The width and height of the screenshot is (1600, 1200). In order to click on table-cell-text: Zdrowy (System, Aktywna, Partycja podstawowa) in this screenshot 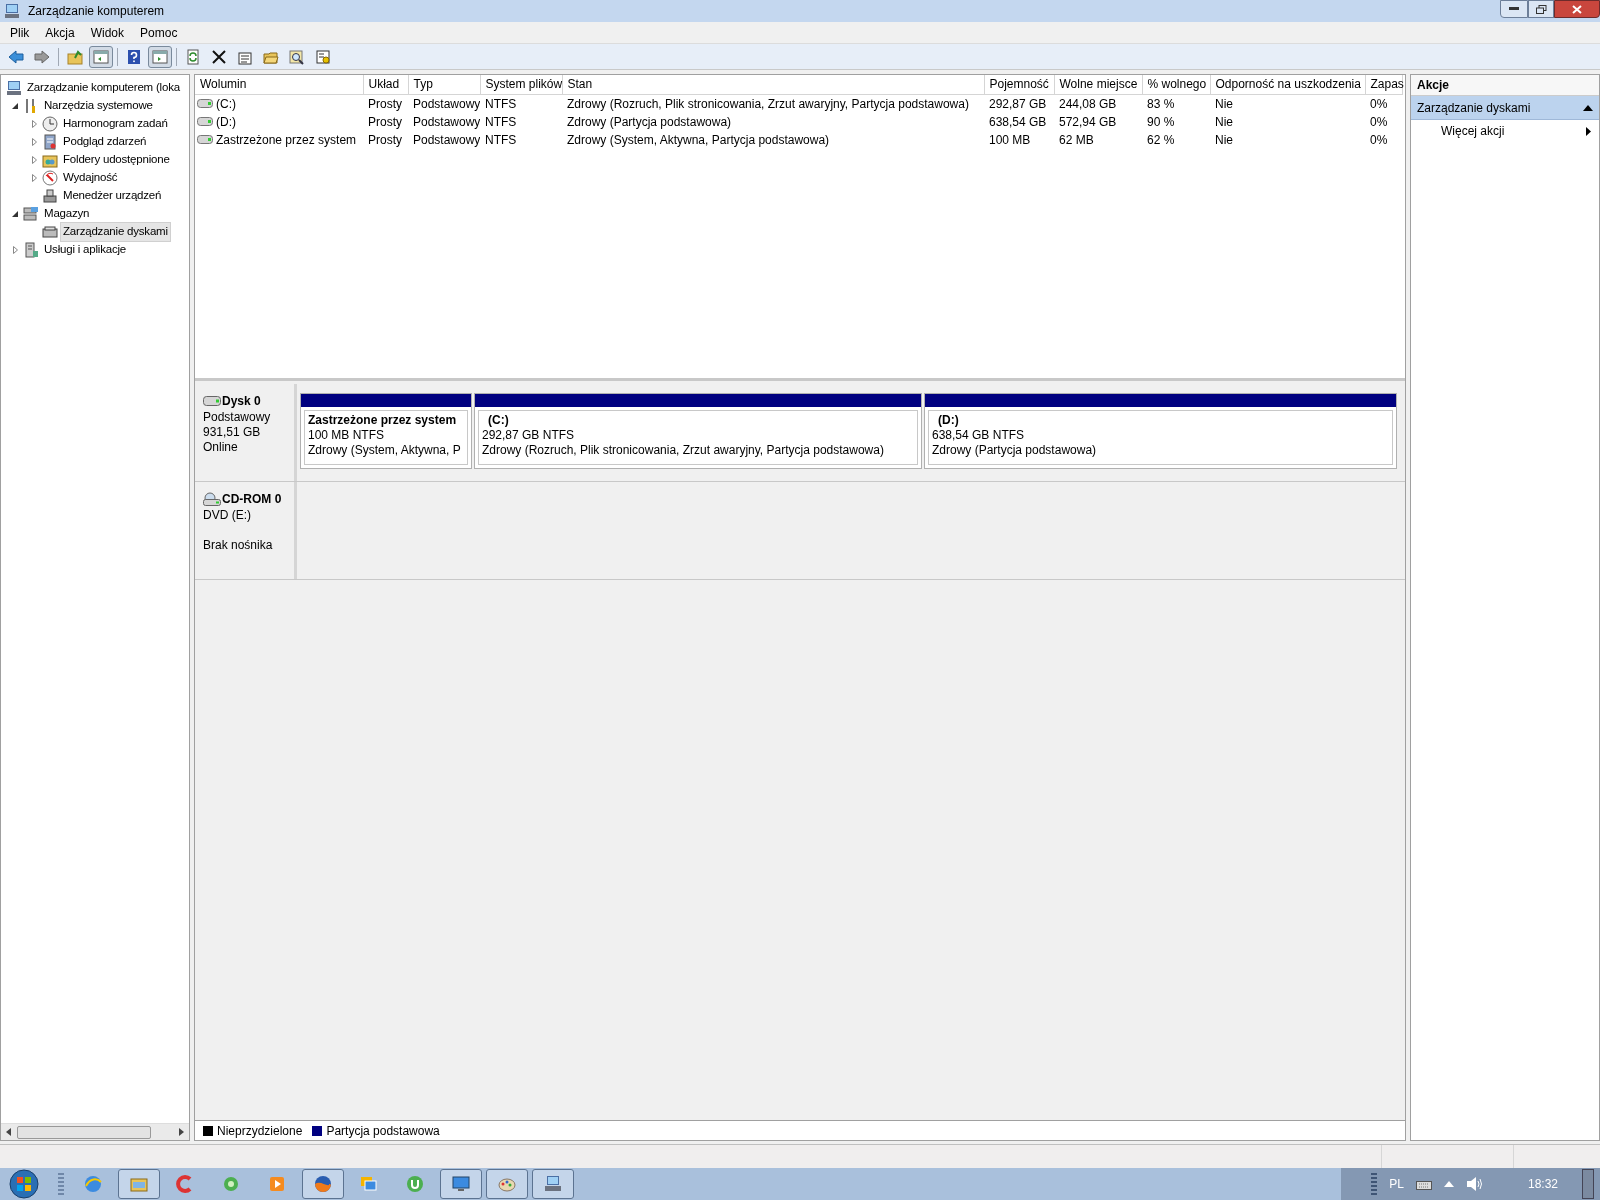, I will do `click(698, 140)`.